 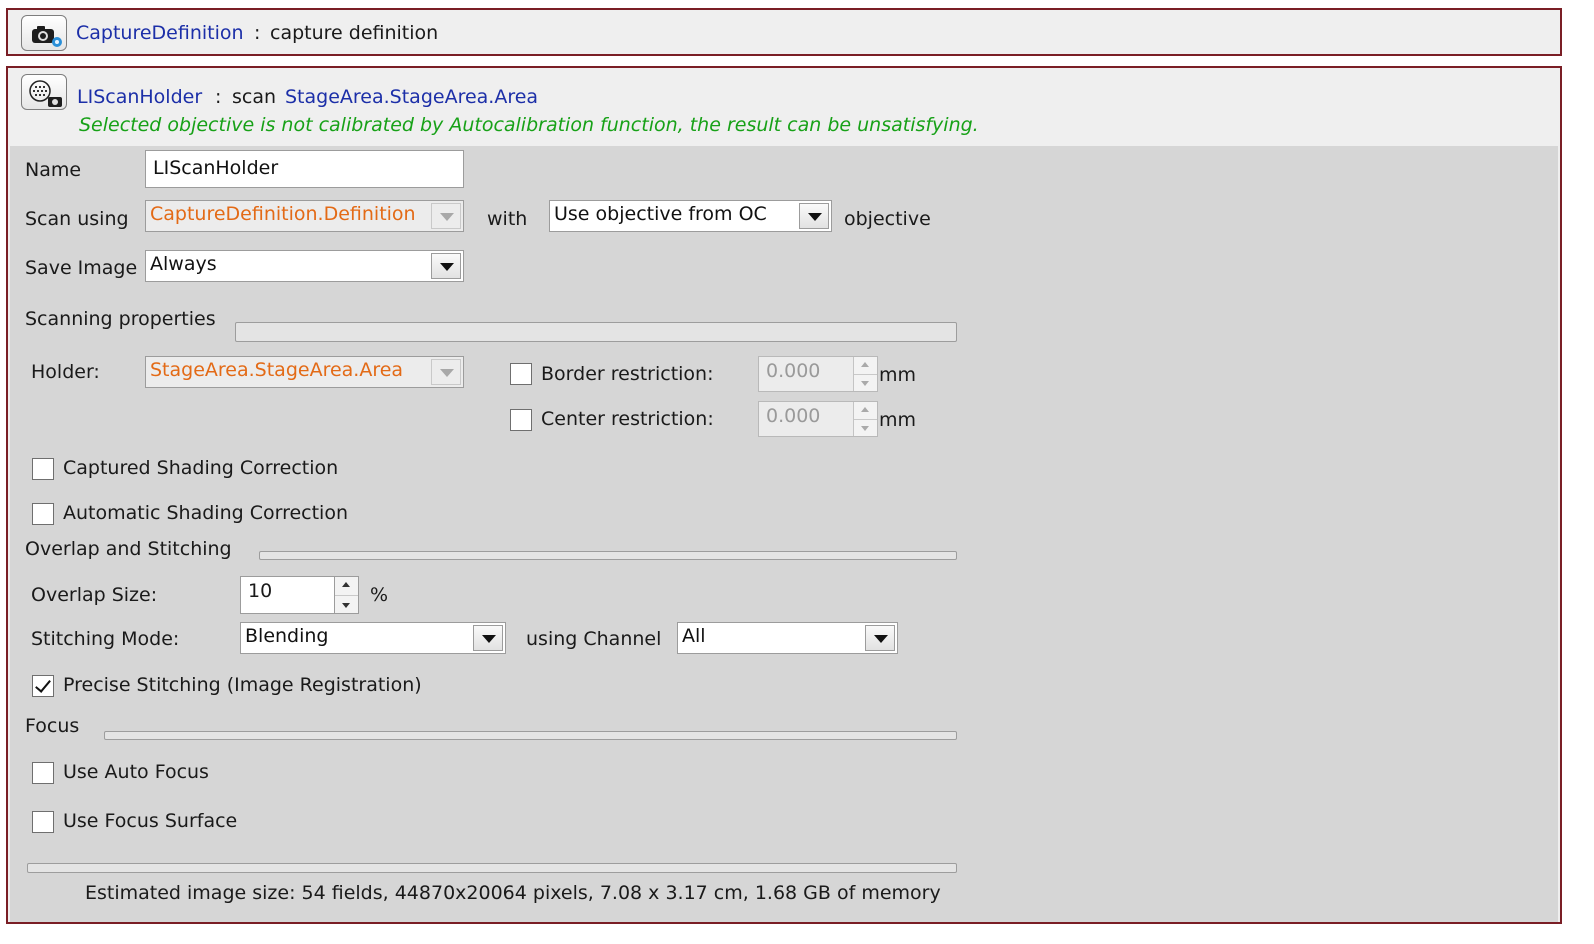 I want to click on center-restriction-checkbox, so click(x=521, y=420).